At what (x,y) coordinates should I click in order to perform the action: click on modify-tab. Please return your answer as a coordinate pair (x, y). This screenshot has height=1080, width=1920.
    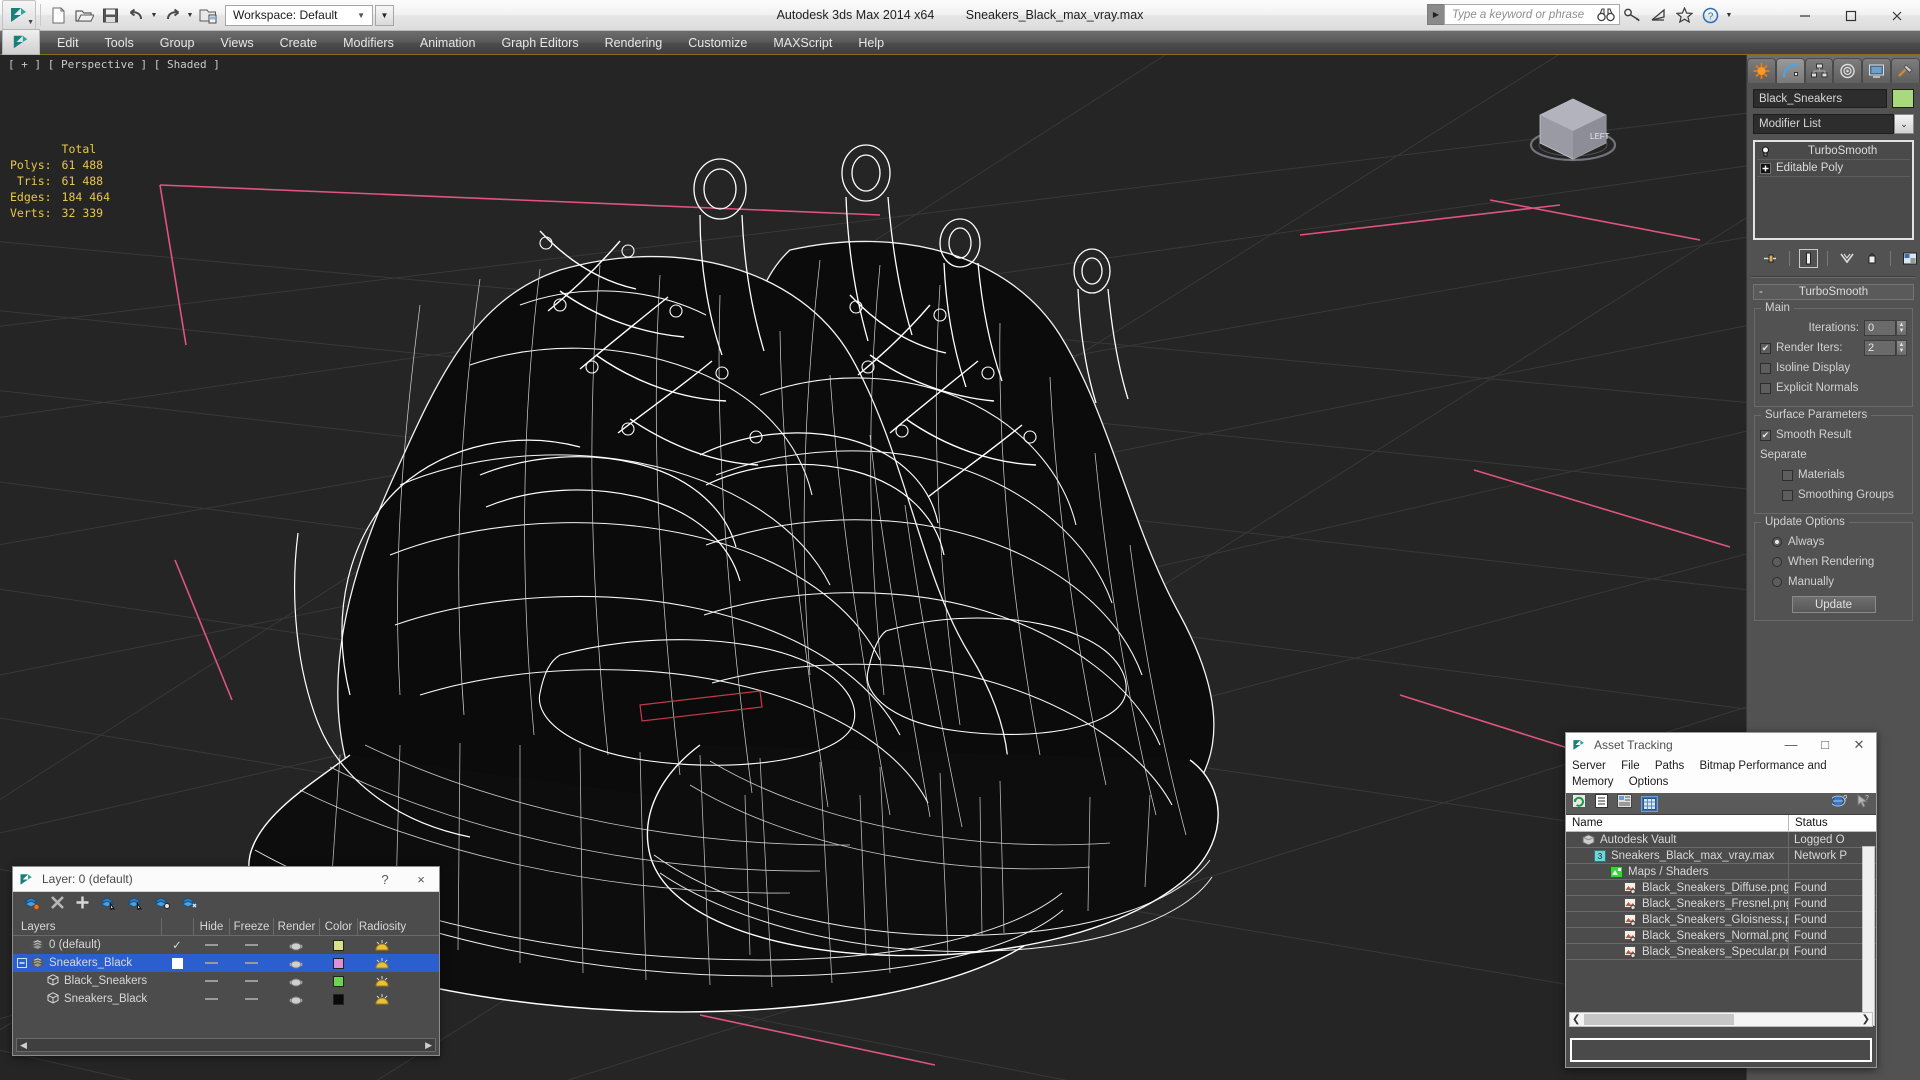
    Looking at the image, I should click on (1790, 70).